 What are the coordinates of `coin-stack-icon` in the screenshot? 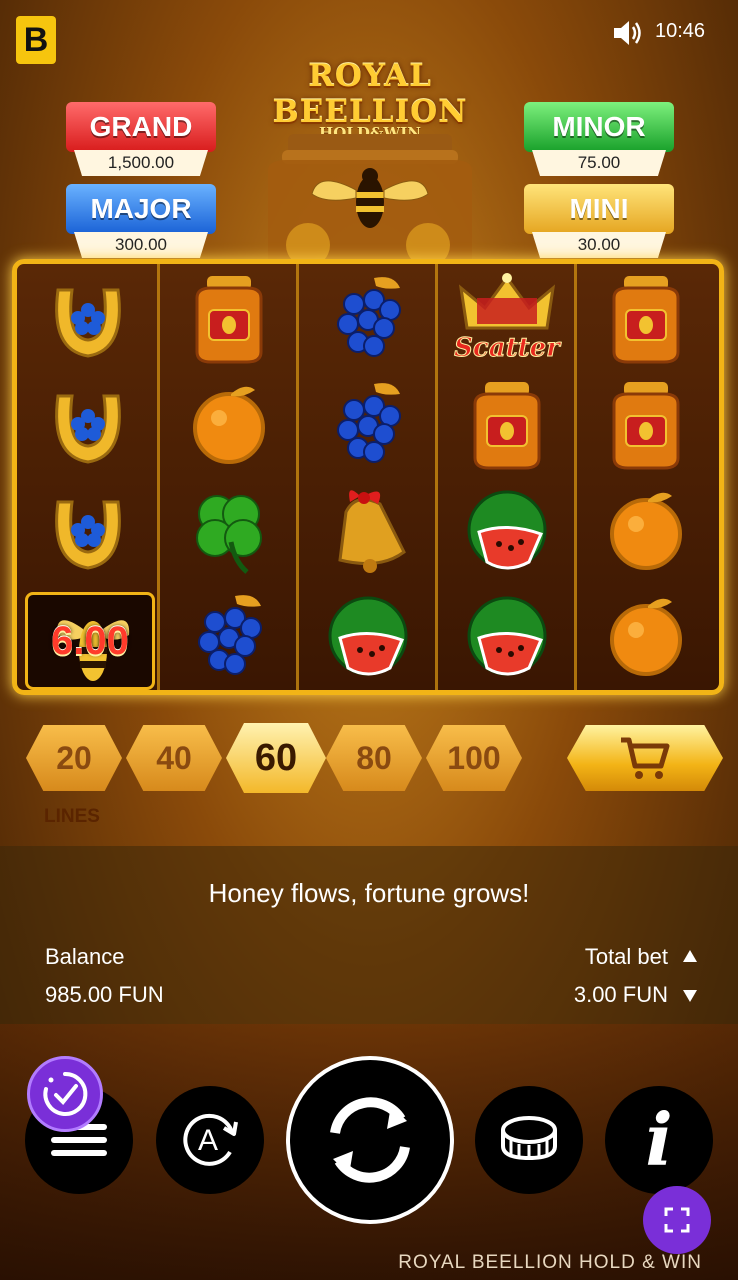 It's located at (529, 1138).